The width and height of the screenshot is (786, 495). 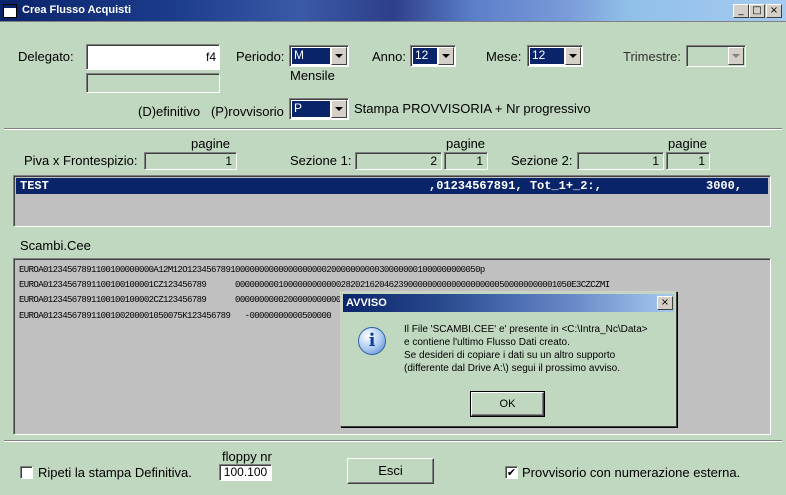 What do you see at coordinates (390, 471) in the screenshot?
I see `esci-button: Esci` at bounding box center [390, 471].